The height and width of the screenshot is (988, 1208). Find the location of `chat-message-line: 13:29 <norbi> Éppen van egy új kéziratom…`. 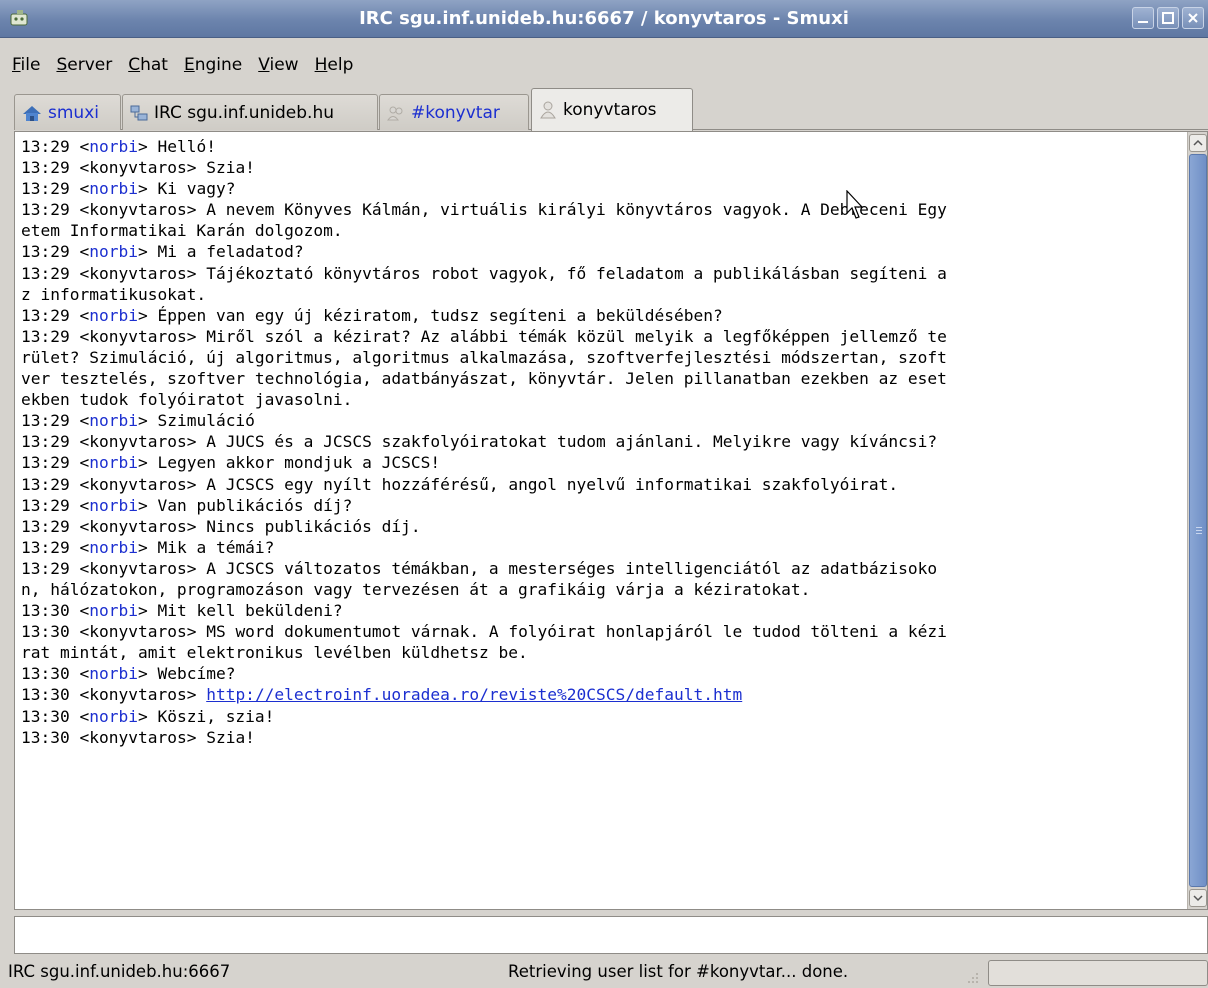

chat-message-line: 13:29 <norbi> Éppen van egy új kéziratom… is located at coordinates (372, 315).